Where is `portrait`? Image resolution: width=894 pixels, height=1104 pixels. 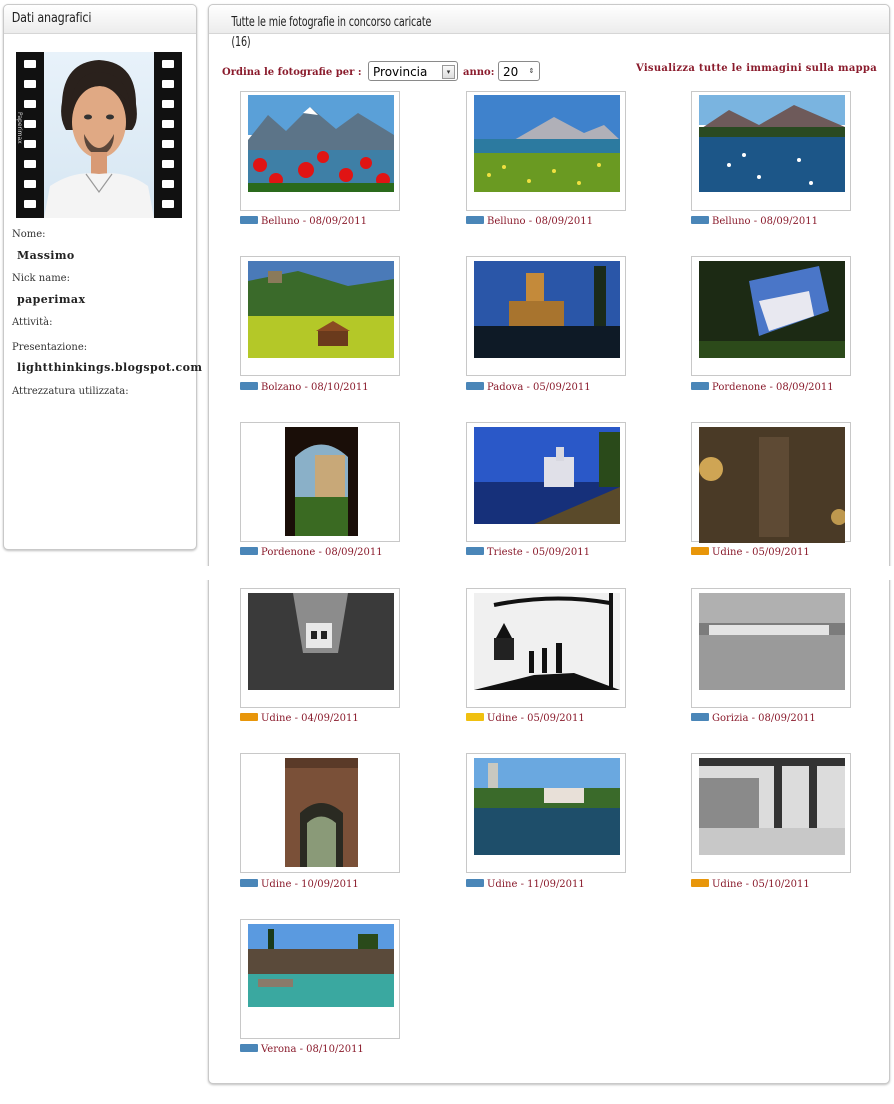
portrait is located at coordinates (99, 135).